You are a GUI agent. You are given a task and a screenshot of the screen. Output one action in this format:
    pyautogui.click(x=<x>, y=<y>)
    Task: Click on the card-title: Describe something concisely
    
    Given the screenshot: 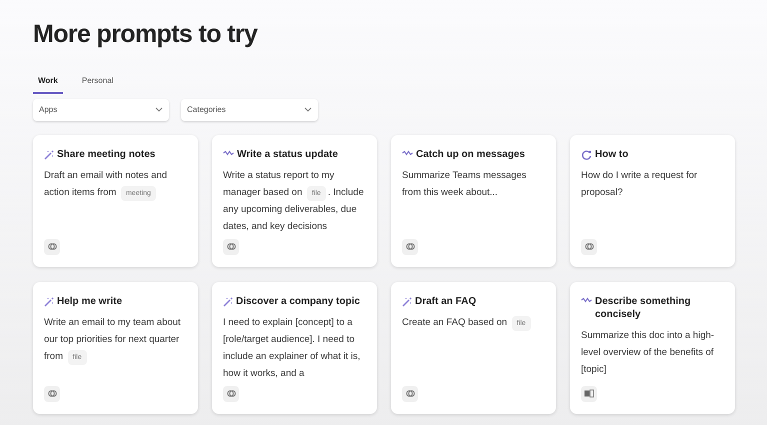 What is the action you would take?
    pyautogui.click(x=643, y=307)
    